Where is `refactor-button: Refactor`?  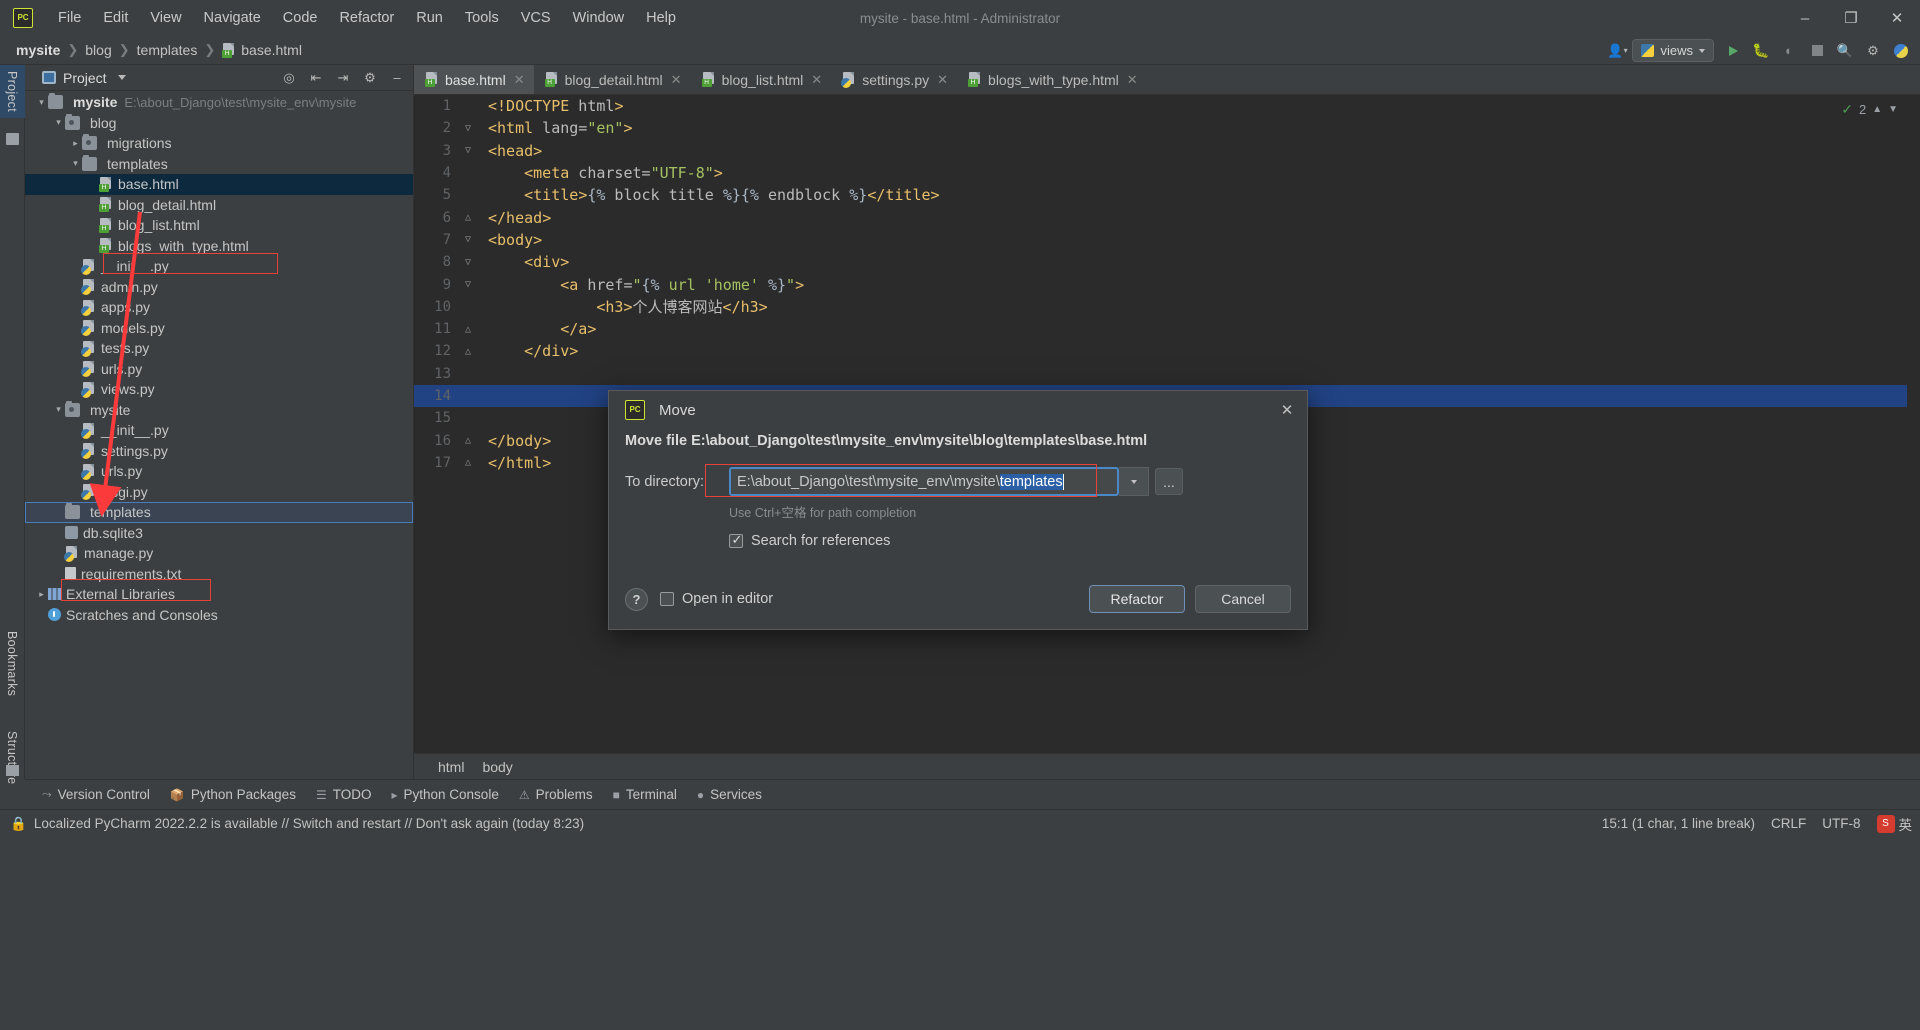
refactor-button: Refactor is located at coordinates (1137, 599).